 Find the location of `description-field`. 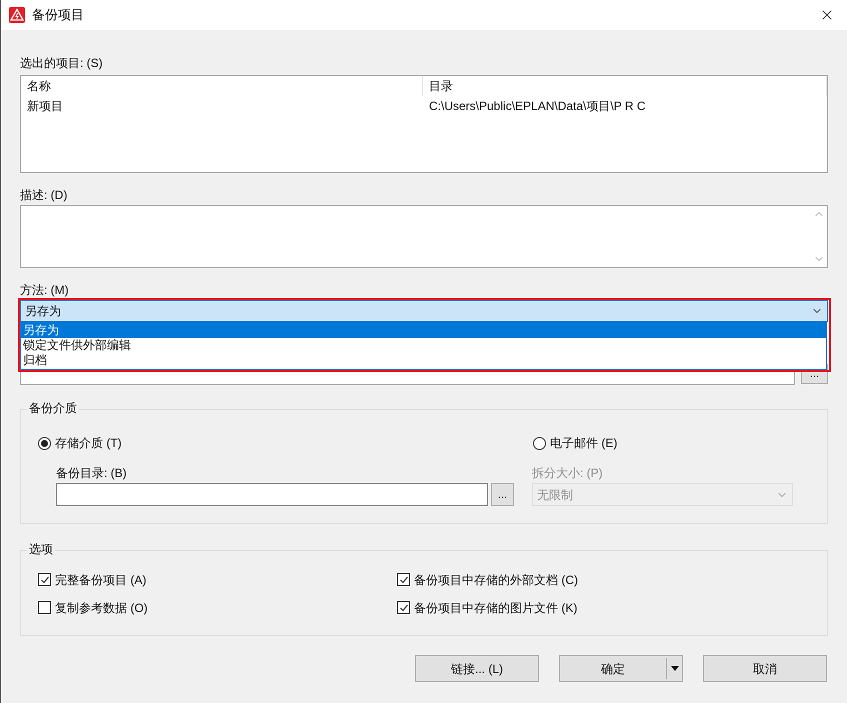

description-field is located at coordinates (424, 236).